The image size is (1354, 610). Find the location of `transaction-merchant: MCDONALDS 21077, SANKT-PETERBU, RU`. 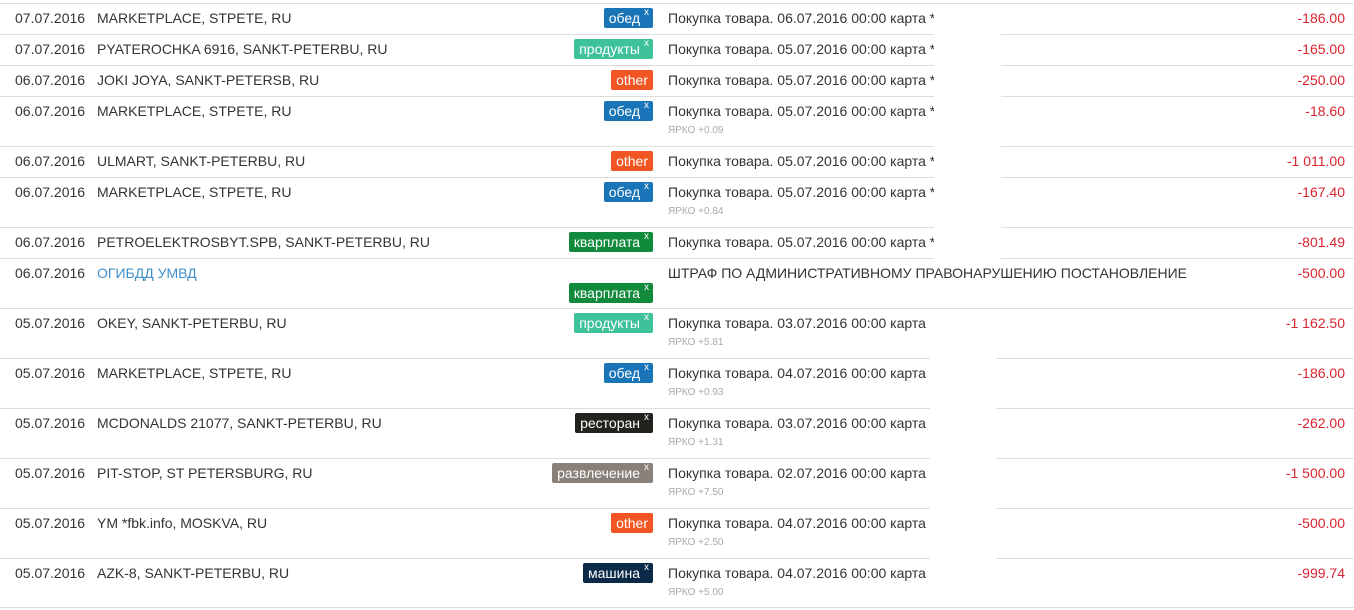

transaction-merchant: MCDONALDS 21077, SANKT-PETERBU, RU is located at coordinates (239, 423).